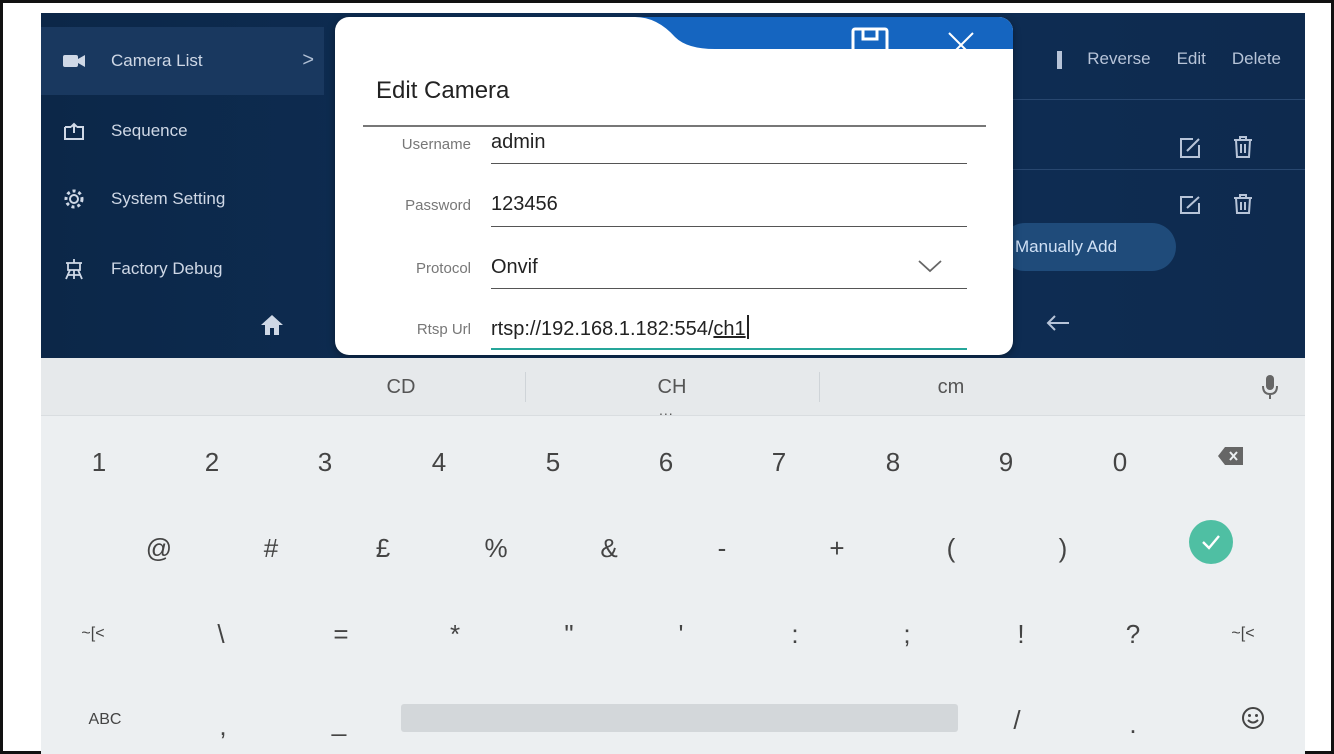 The width and height of the screenshot is (1334, 754). What do you see at coordinates (524, 204) in the screenshot?
I see `password-field: 123456` at bounding box center [524, 204].